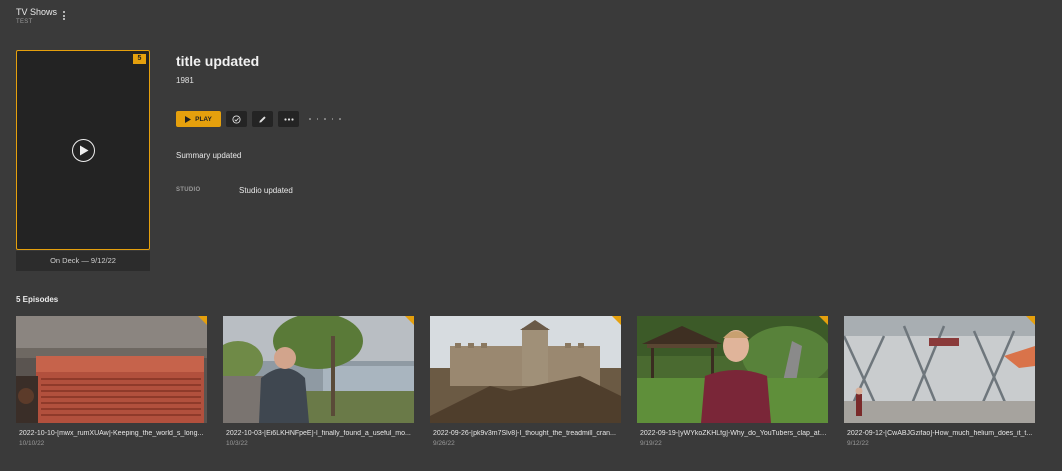 The width and height of the screenshot is (1062, 471). I want to click on mark-watched-button, so click(236, 119).